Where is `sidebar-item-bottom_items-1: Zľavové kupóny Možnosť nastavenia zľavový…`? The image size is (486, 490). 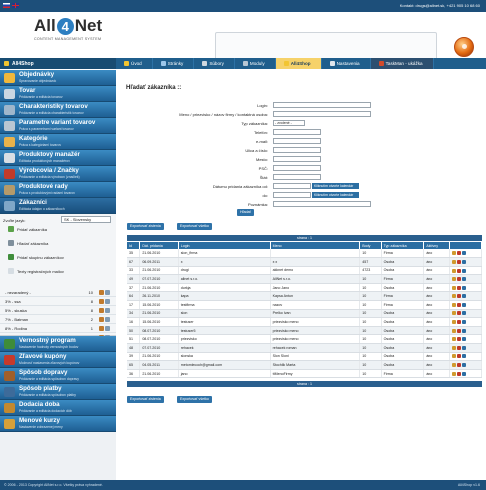 sidebar-item-bottom_items-1: Zľavové kupóny Možnosť nastavenia zľavový… is located at coordinates (58, 360).